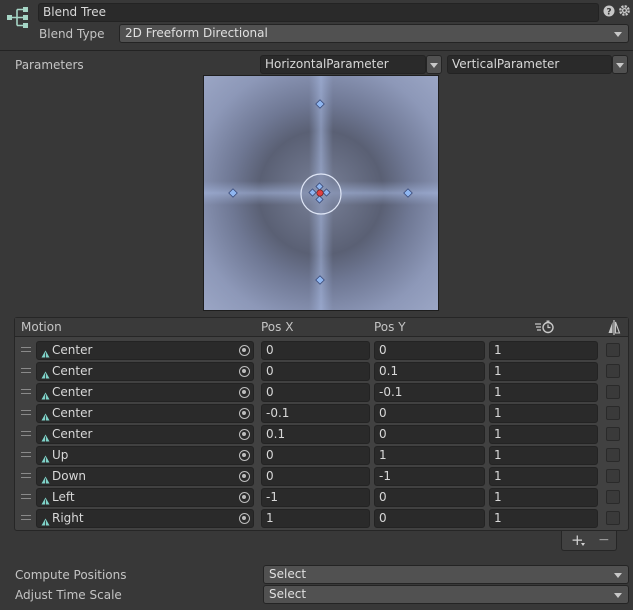 Image resolution: width=633 pixels, height=610 pixels. Describe the element at coordinates (429, 392) in the screenshot. I see `pos-y-input: -0.1` at that location.